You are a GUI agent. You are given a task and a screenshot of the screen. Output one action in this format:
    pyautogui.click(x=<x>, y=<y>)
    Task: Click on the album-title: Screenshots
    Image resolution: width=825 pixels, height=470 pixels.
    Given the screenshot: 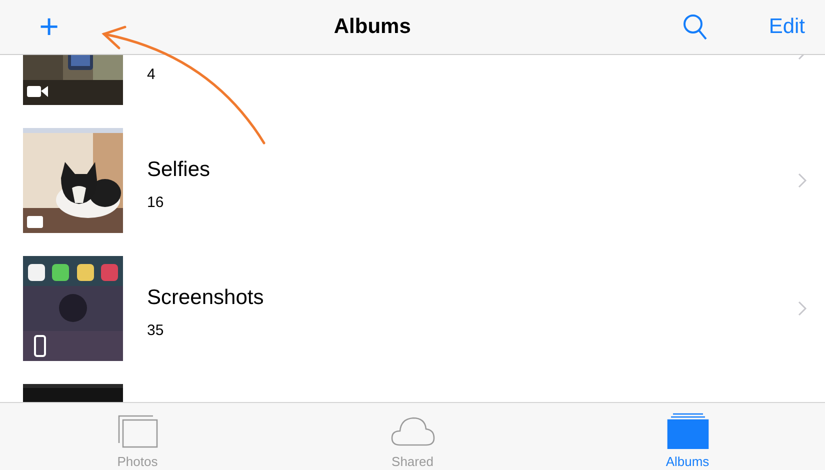 What is the action you would take?
    pyautogui.click(x=205, y=297)
    